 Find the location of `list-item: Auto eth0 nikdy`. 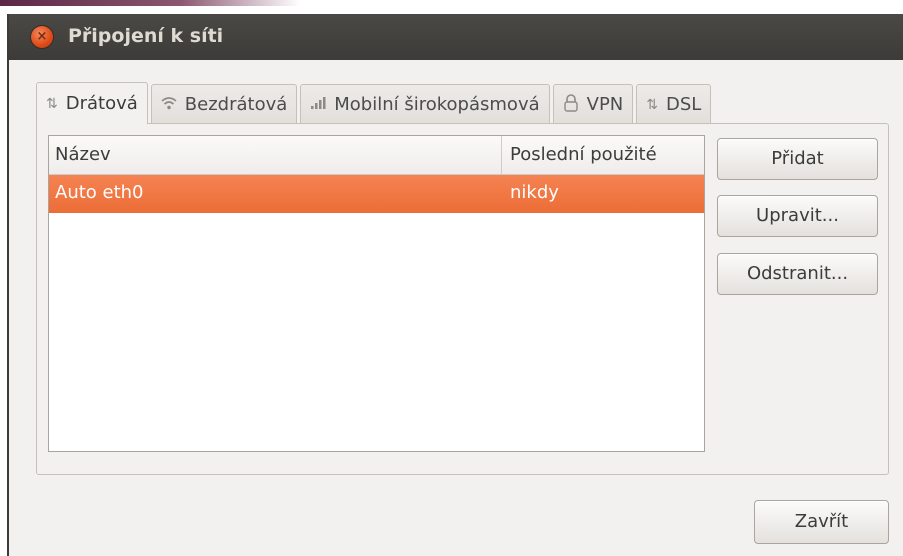

list-item: Auto eth0 nikdy is located at coordinates (376, 194).